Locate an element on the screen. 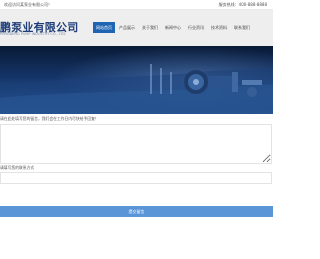 This screenshot has width=320, height=259. top-bar: 欢迎访问某泵业有限公司！ 服务热线：400-888-8888 is located at coordinates (136, 5).